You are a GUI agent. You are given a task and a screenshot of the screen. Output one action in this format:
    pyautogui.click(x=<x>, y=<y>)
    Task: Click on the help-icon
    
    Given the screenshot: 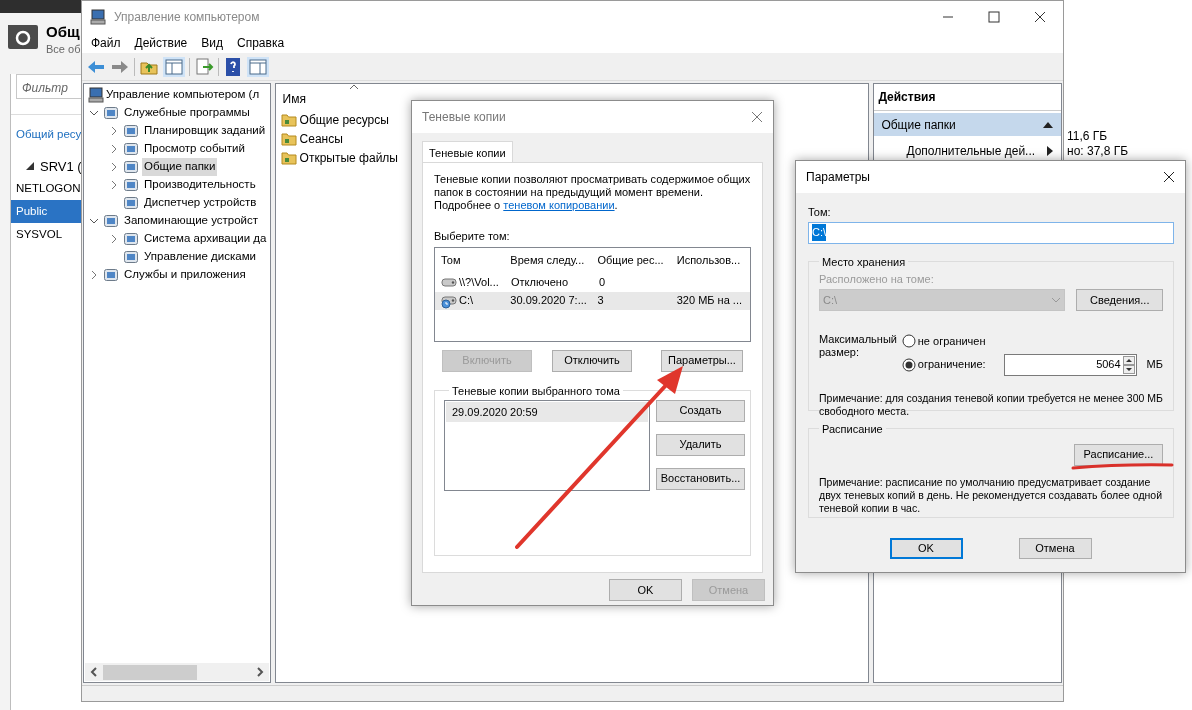 What is the action you would take?
    pyautogui.click(x=233, y=66)
    